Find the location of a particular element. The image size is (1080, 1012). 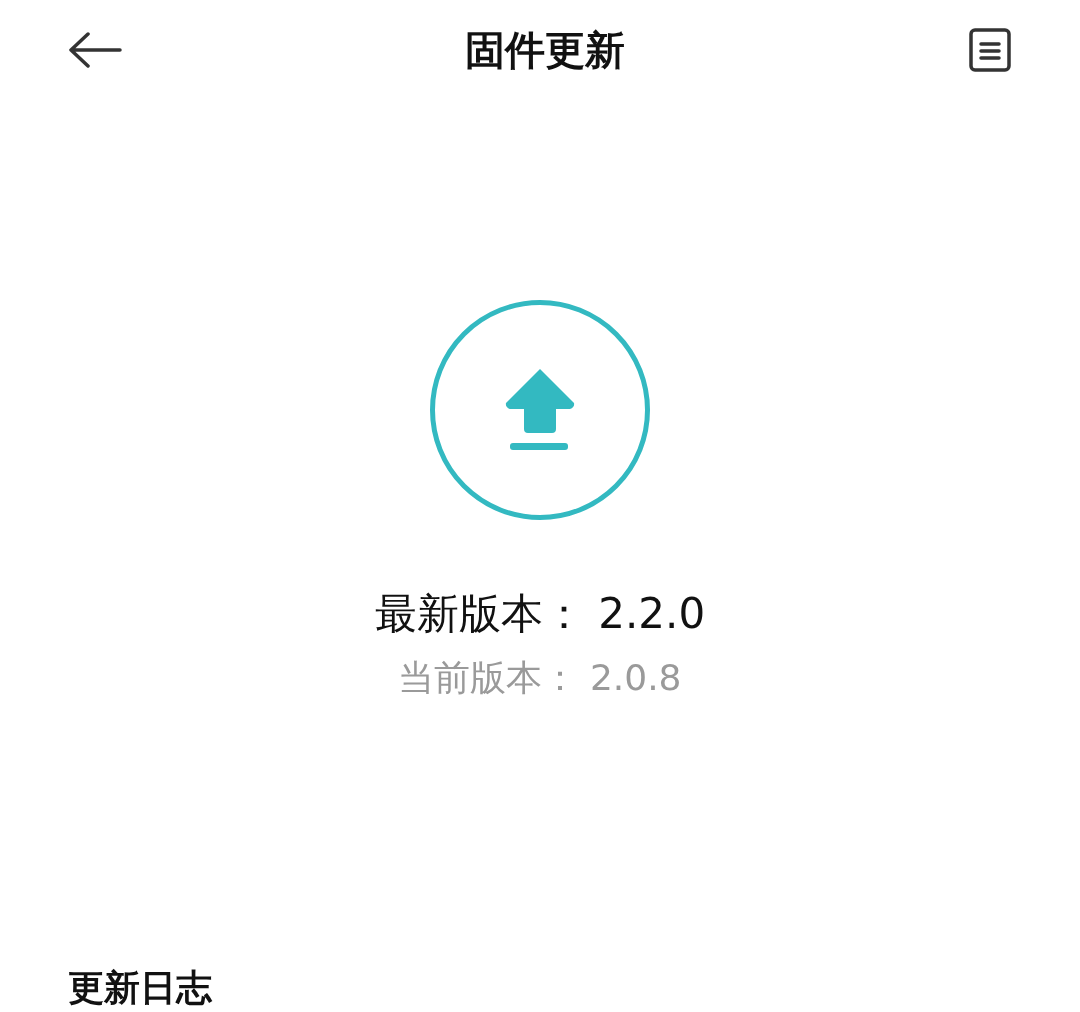

changelog-title: 更新日志 is located at coordinates (140, 988).